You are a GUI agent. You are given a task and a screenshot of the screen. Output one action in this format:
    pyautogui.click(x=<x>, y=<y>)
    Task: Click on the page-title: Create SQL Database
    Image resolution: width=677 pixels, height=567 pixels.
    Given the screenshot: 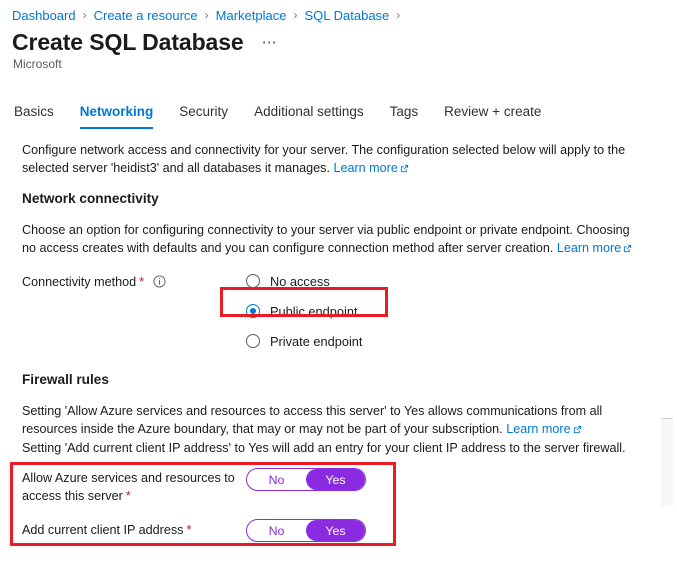 What is the action you would take?
    pyautogui.click(x=128, y=42)
    